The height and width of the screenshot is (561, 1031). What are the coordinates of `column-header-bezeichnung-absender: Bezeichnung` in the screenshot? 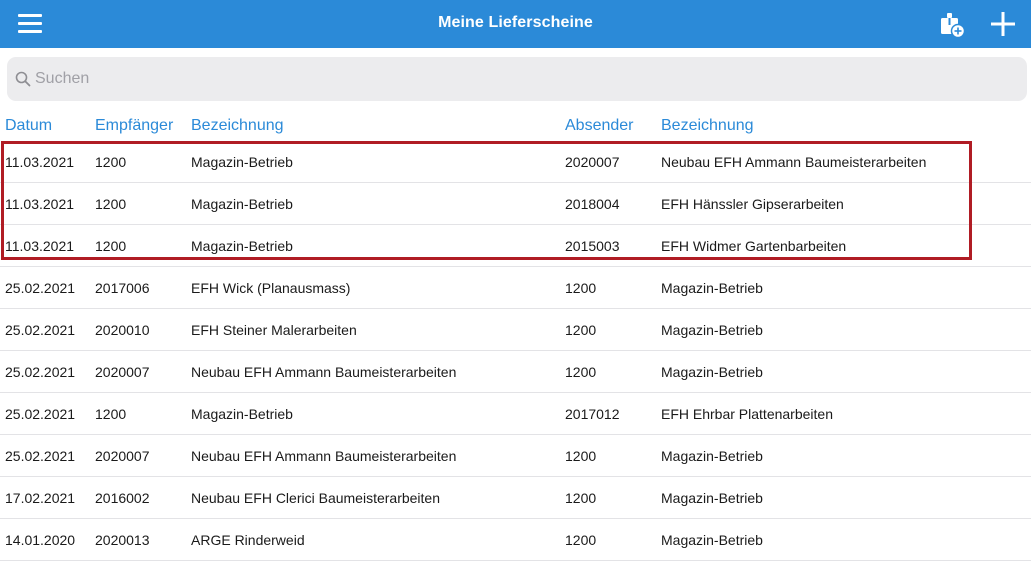 It's located at (707, 126).